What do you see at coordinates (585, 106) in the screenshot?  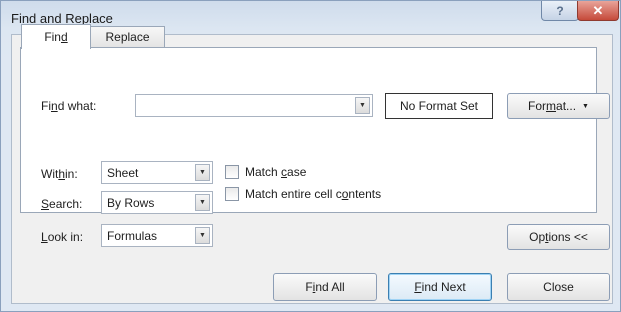 I see `format-dropdown-icon: ▼` at bounding box center [585, 106].